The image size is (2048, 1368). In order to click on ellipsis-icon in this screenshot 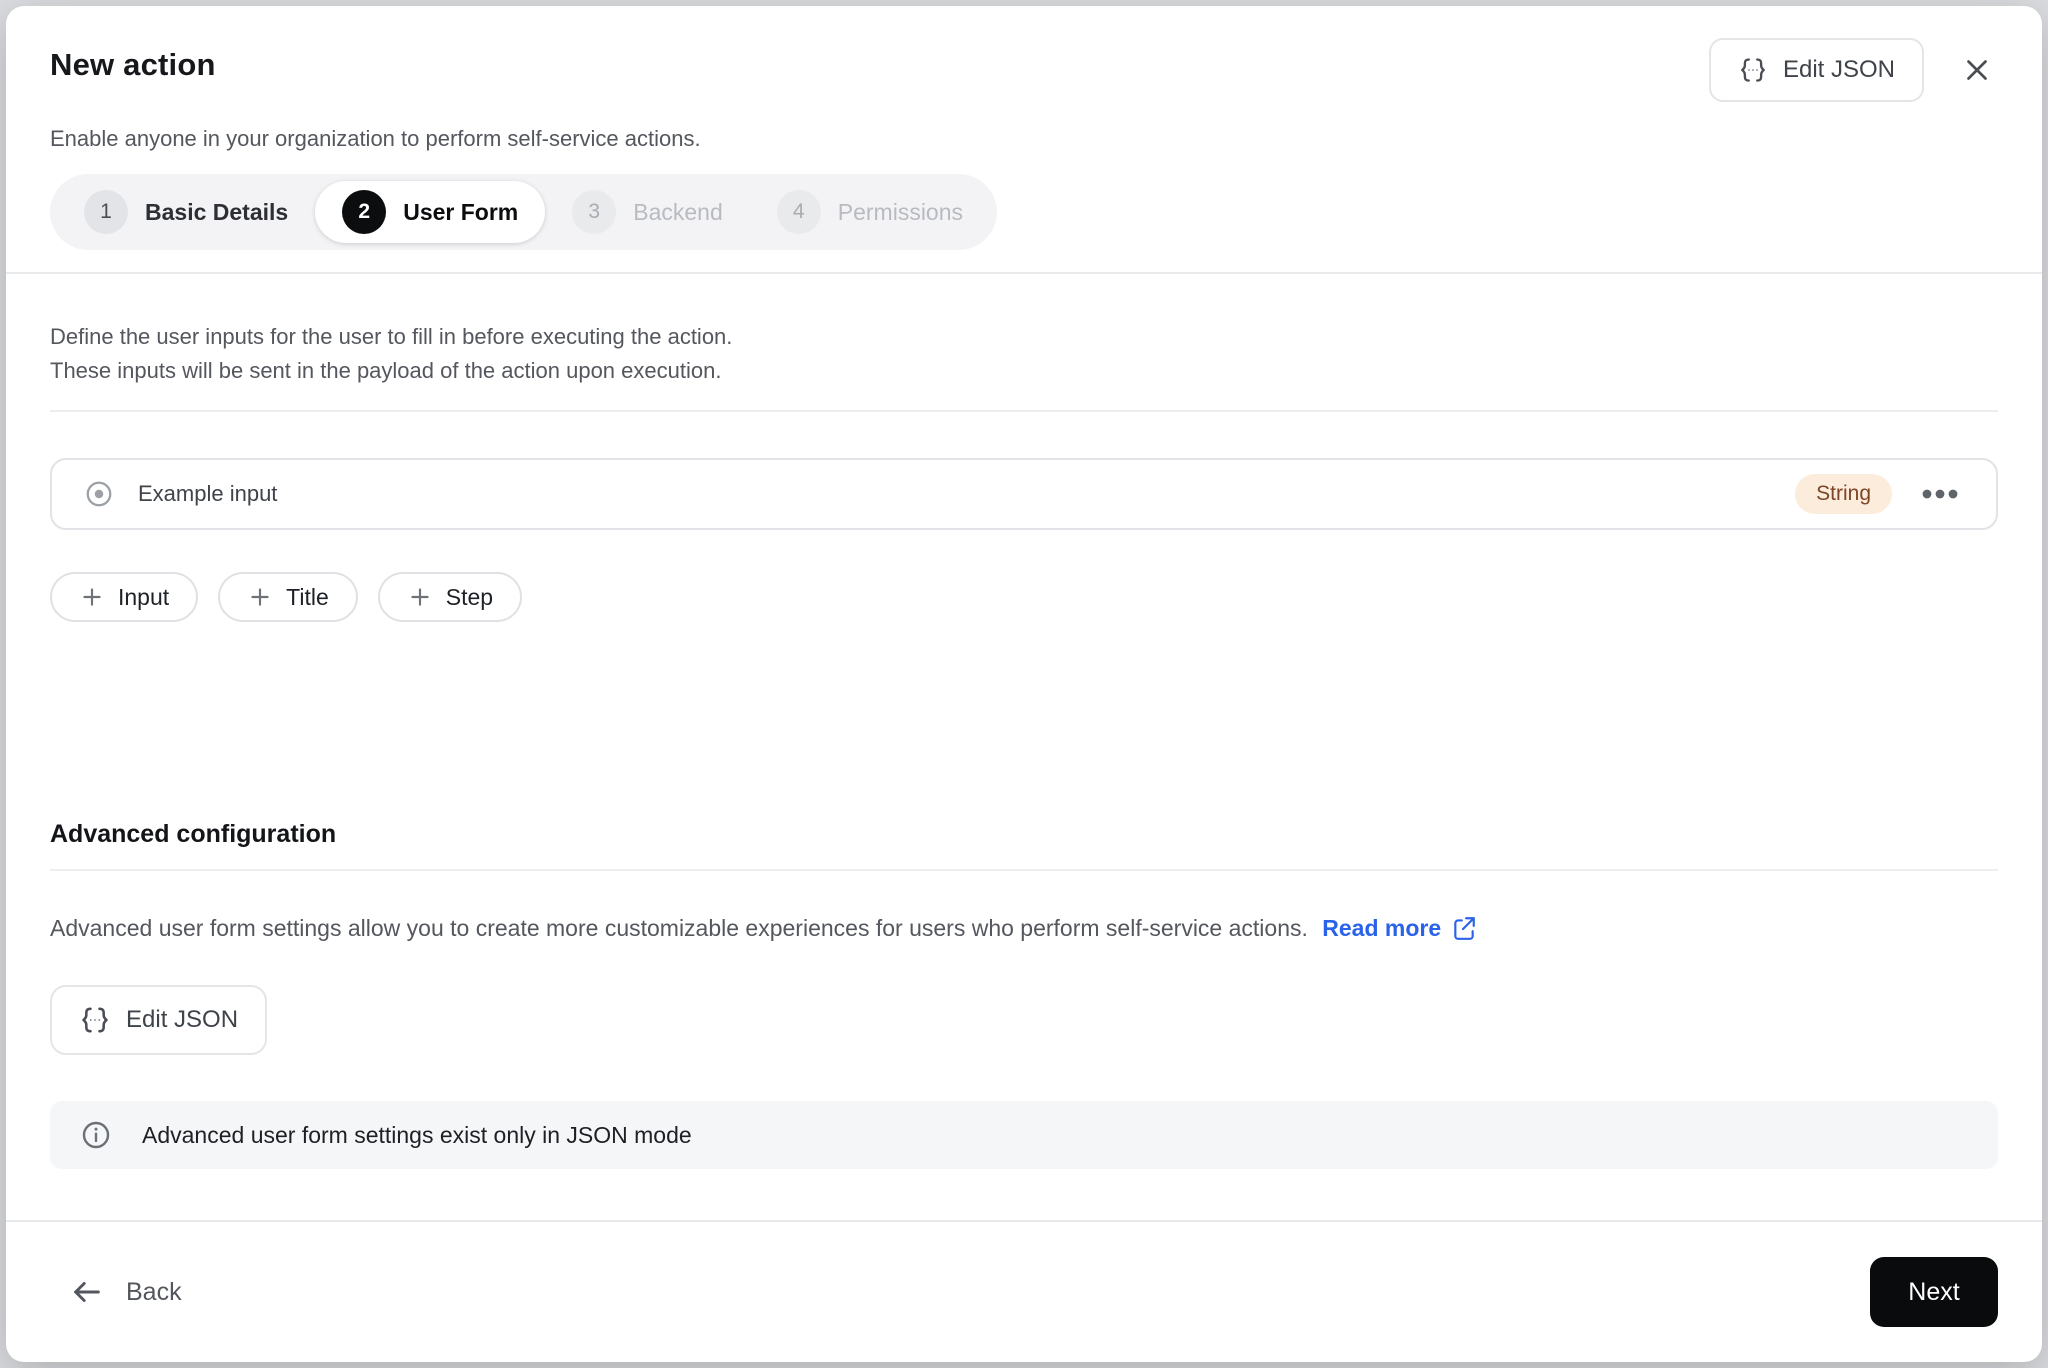, I will do `click(1940, 494)`.